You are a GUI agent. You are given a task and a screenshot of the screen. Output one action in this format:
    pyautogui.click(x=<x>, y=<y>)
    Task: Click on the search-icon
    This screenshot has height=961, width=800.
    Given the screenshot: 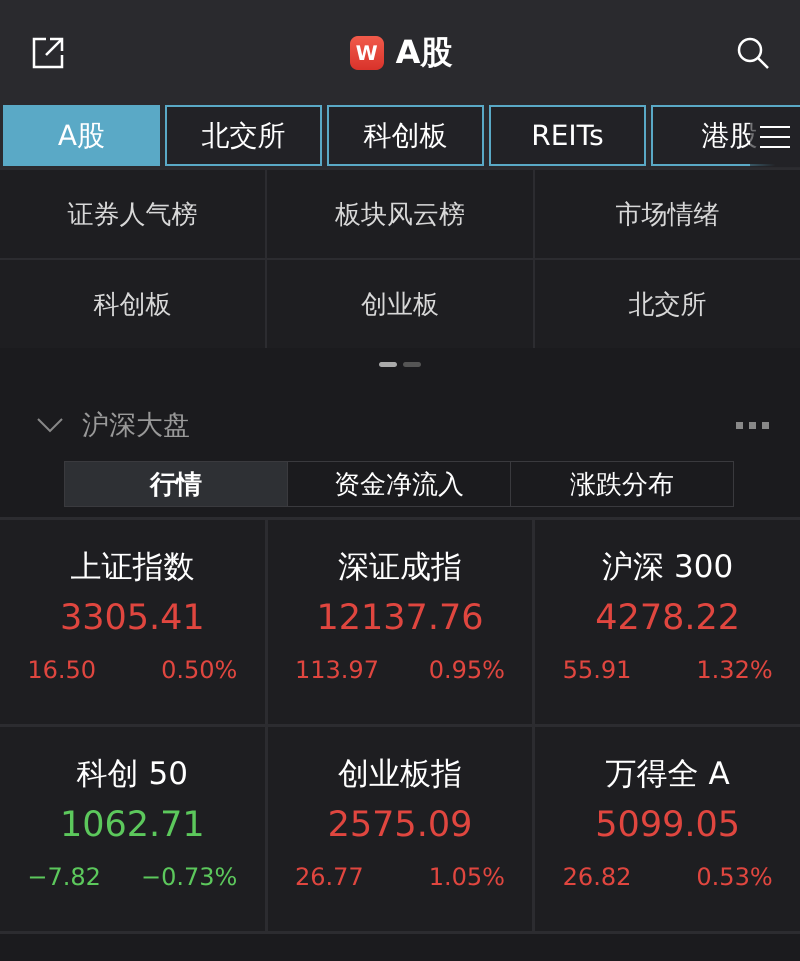 What is the action you would take?
    pyautogui.click(x=753, y=53)
    